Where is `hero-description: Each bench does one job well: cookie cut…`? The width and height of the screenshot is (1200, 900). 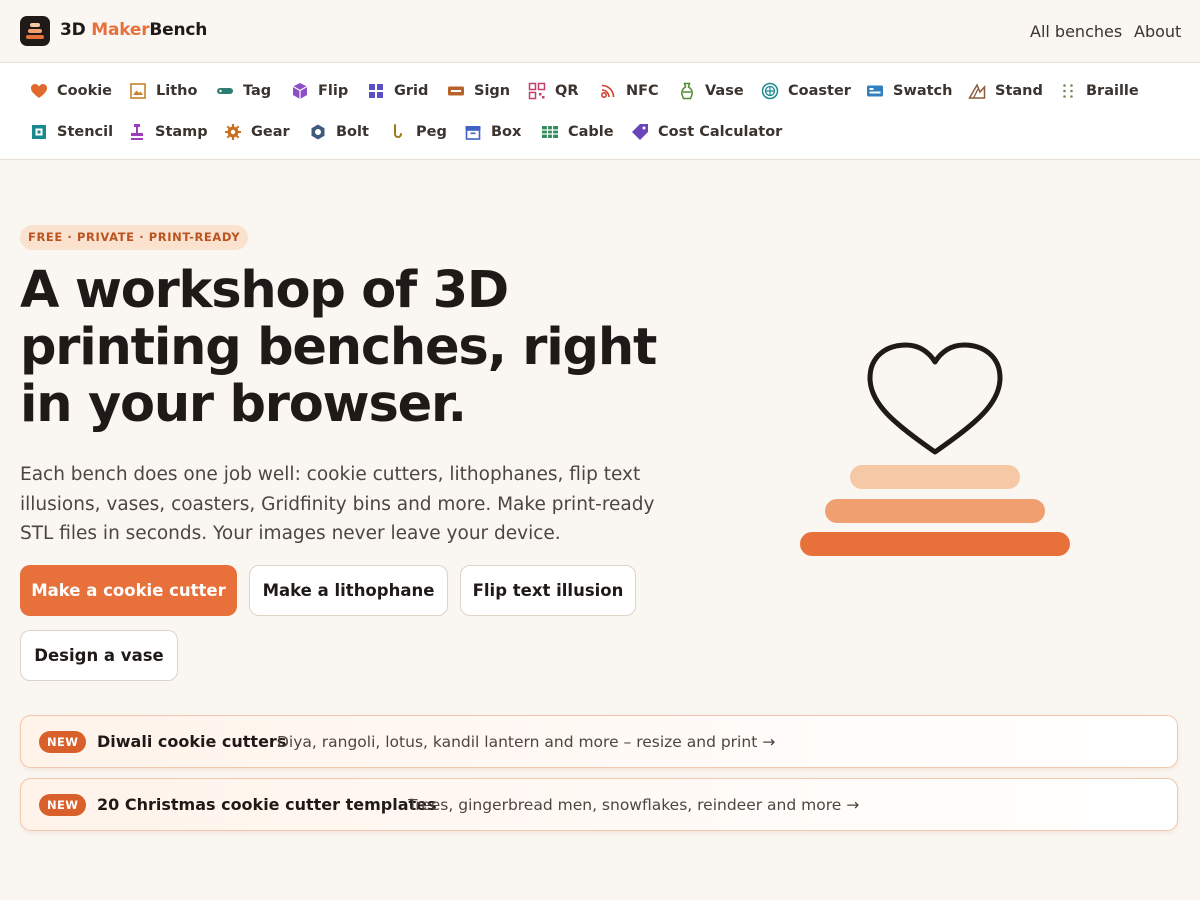
hero-description: Each bench does one job well: cookie cut… is located at coordinates (337, 504).